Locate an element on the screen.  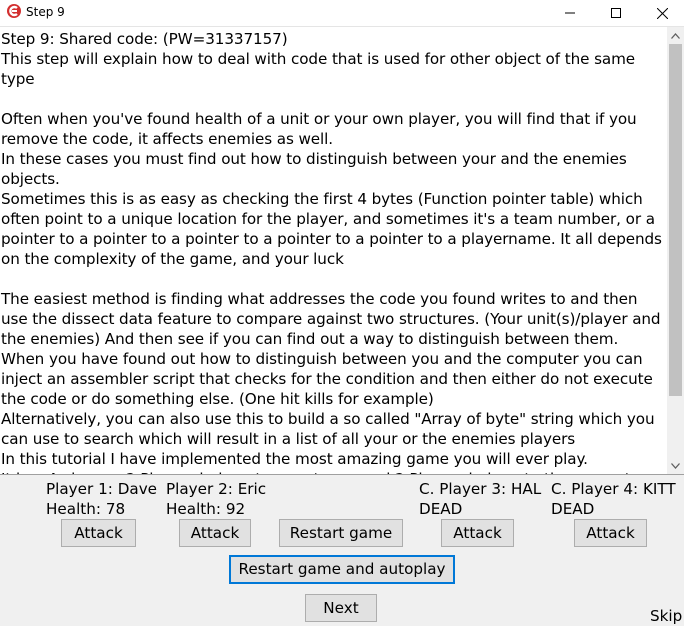
attack-player-3-button: Attack is located at coordinates (477, 533).